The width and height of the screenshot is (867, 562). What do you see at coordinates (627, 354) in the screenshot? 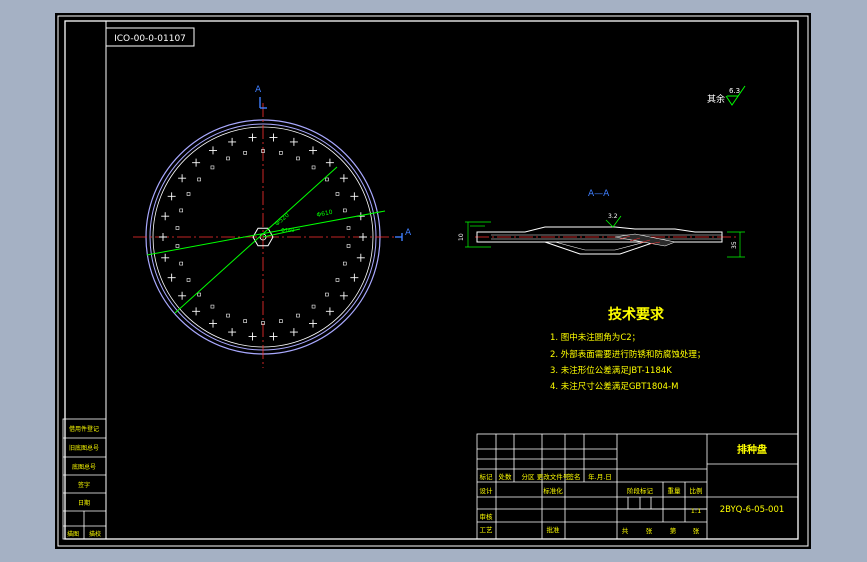
I see `tech-requirement-2: 2. 外部表面需要进行防锈和防腐蚀处理；` at bounding box center [627, 354].